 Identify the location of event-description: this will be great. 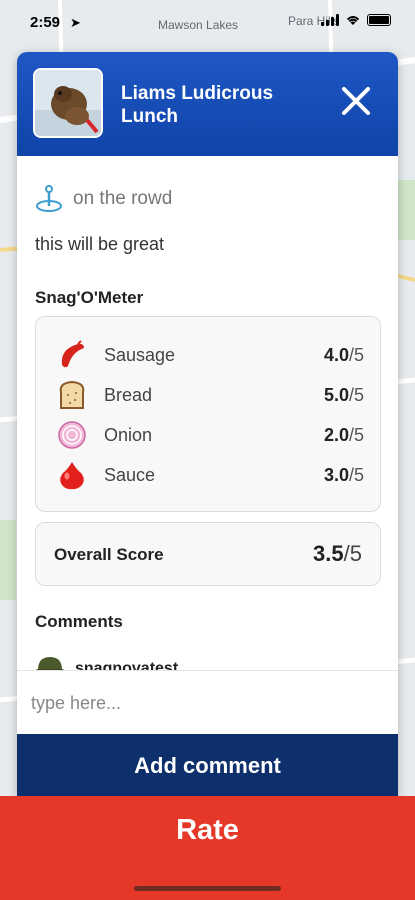
(100, 244).